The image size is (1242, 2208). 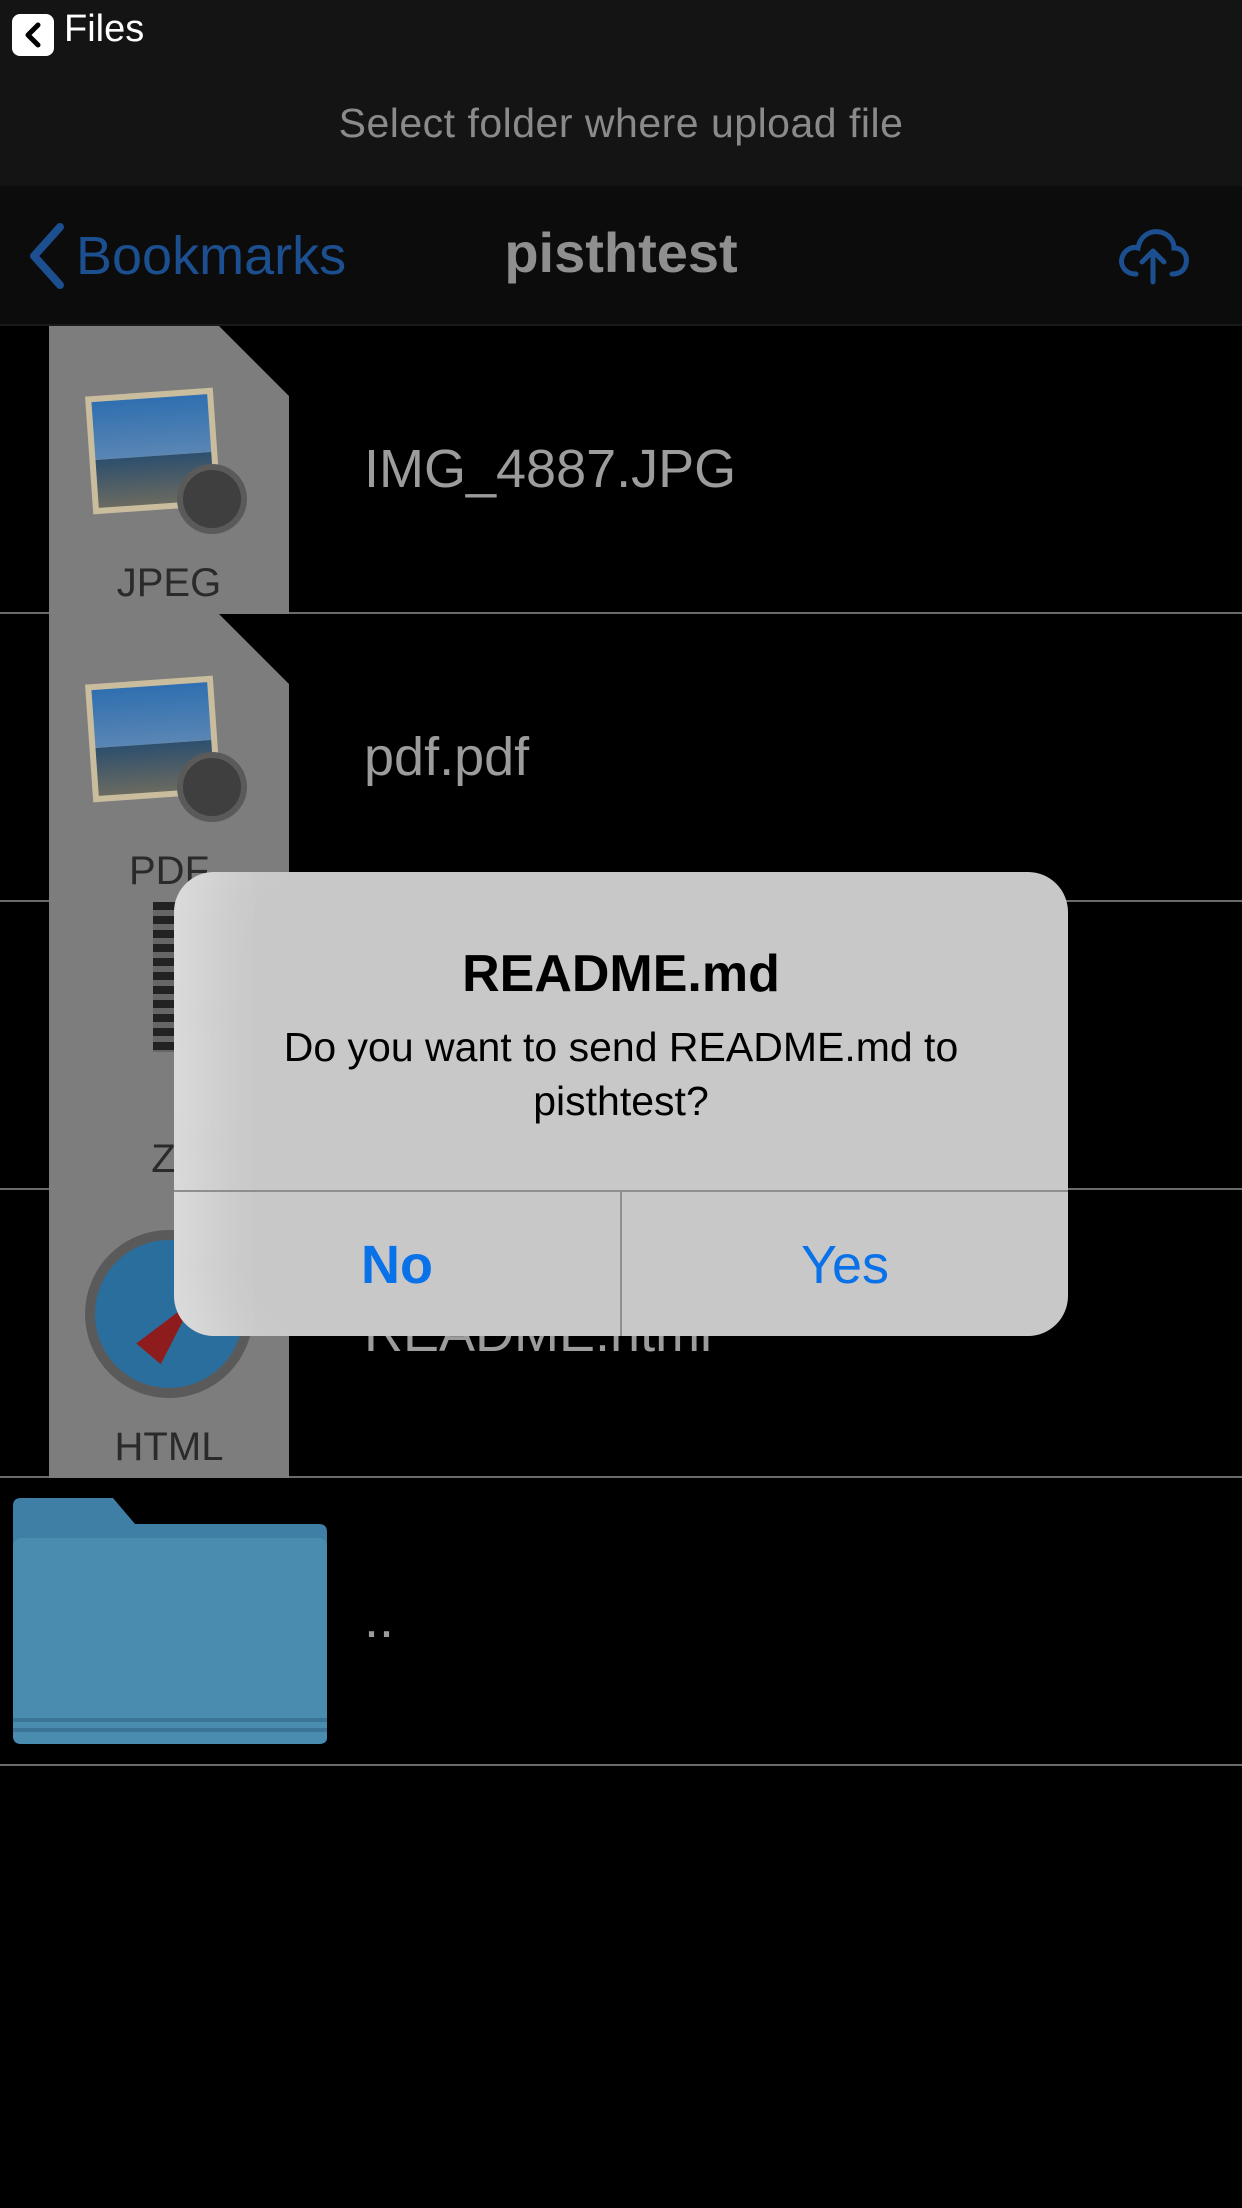 What do you see at coordinates (845, 1264) in the screenshot?
I see `yes-button: Yes` at bounding box center [845, 1264].